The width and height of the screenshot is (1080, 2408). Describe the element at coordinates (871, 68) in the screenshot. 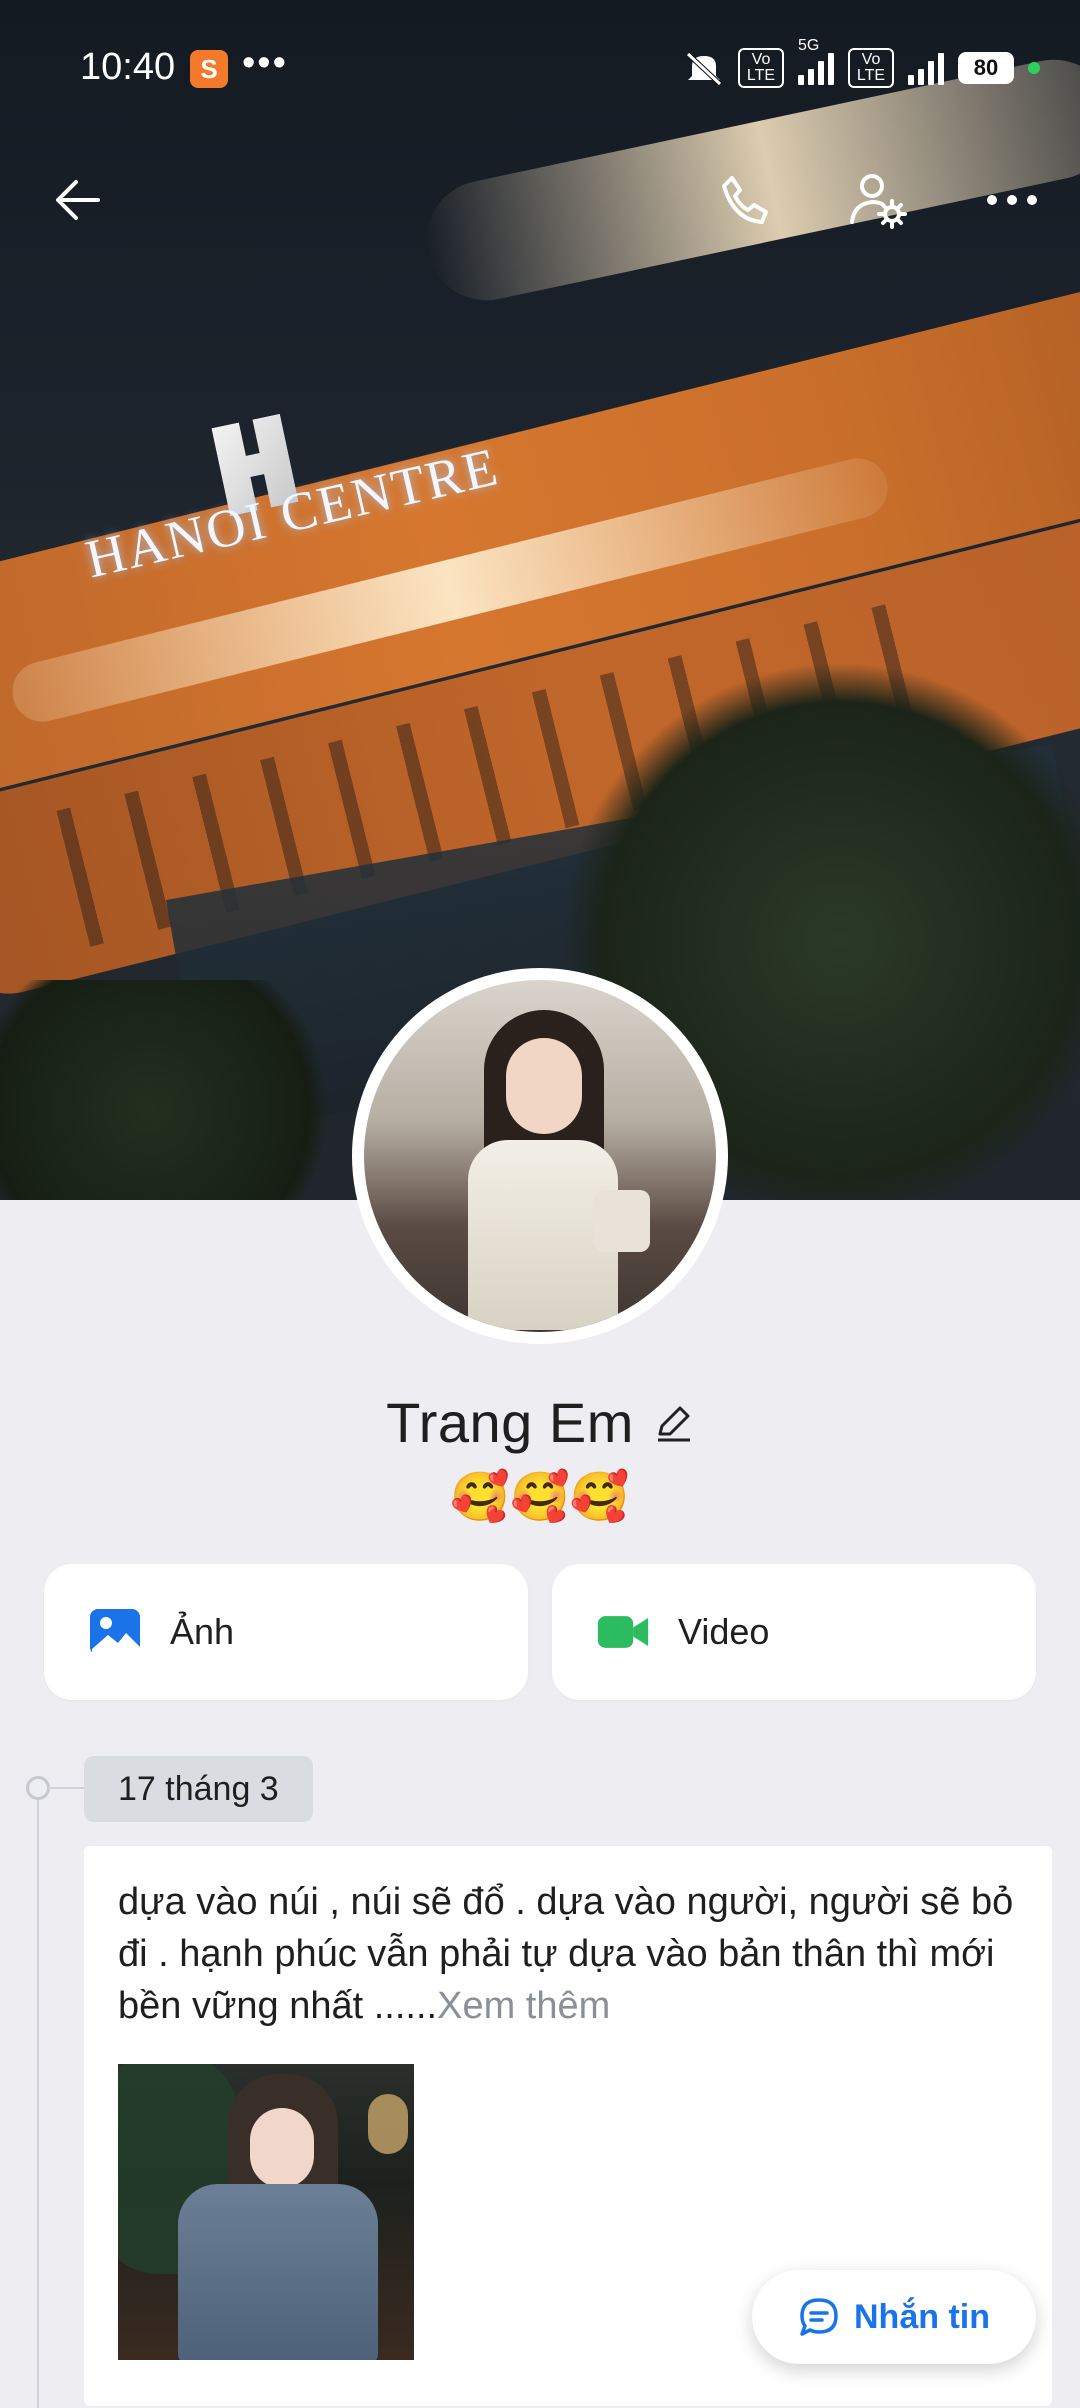

I see `volte-badge-2: Vo LTE` at that location.